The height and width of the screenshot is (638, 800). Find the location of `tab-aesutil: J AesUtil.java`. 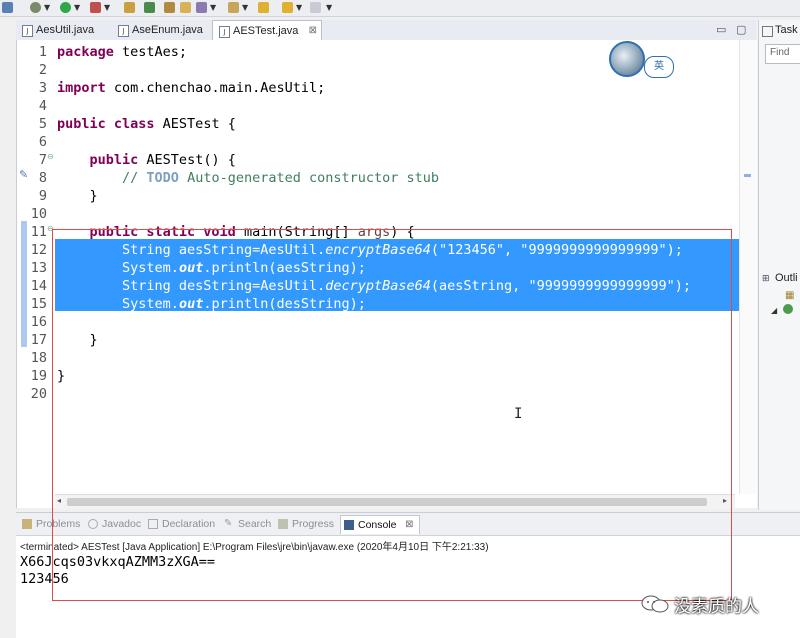

tab-aesutil: J AesUtil.java is located at coordinates (63, 30).